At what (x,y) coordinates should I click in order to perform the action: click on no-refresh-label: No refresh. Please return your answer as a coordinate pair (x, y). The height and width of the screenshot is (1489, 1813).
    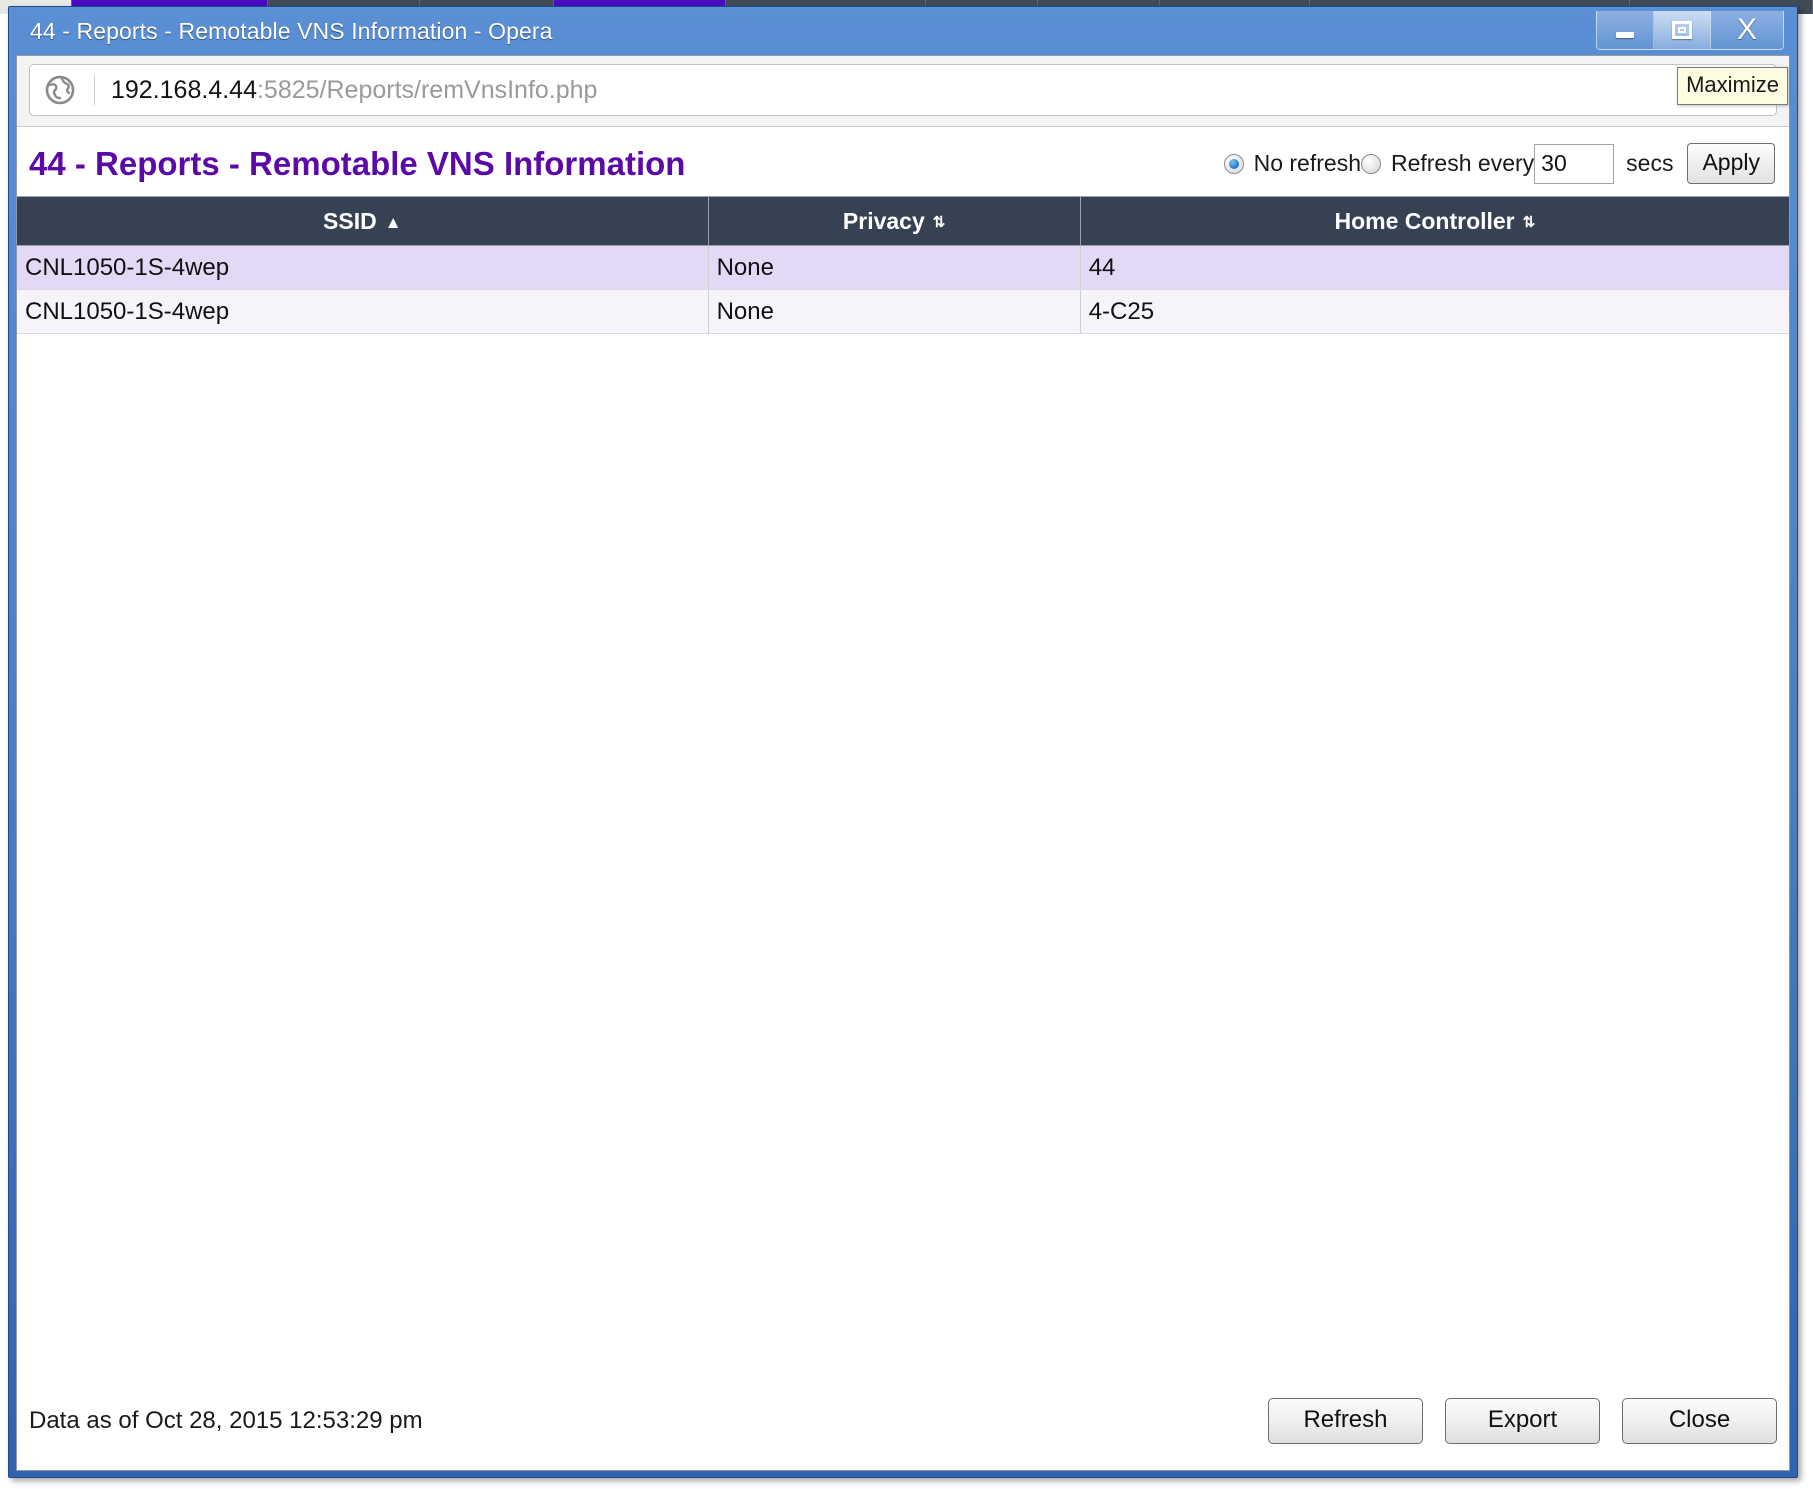
    Looking at the image, I should click on (1307, 163).